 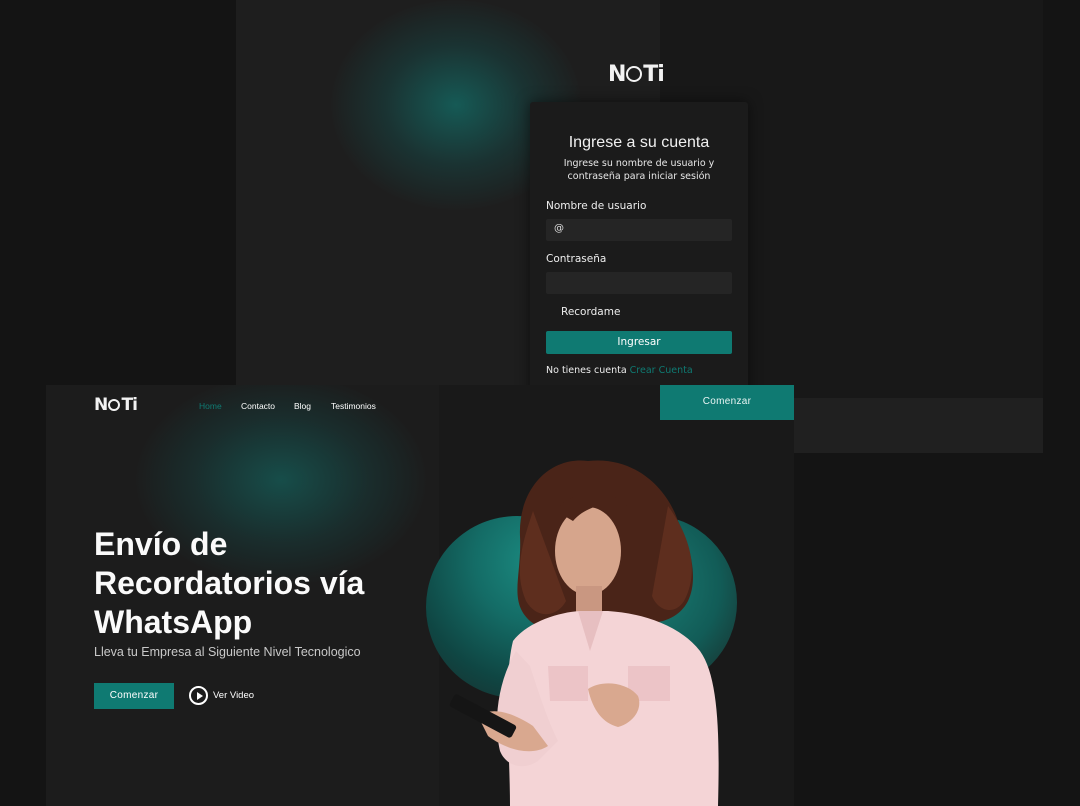 I want to click on at-prefix: @, so click(x=559, y=228).